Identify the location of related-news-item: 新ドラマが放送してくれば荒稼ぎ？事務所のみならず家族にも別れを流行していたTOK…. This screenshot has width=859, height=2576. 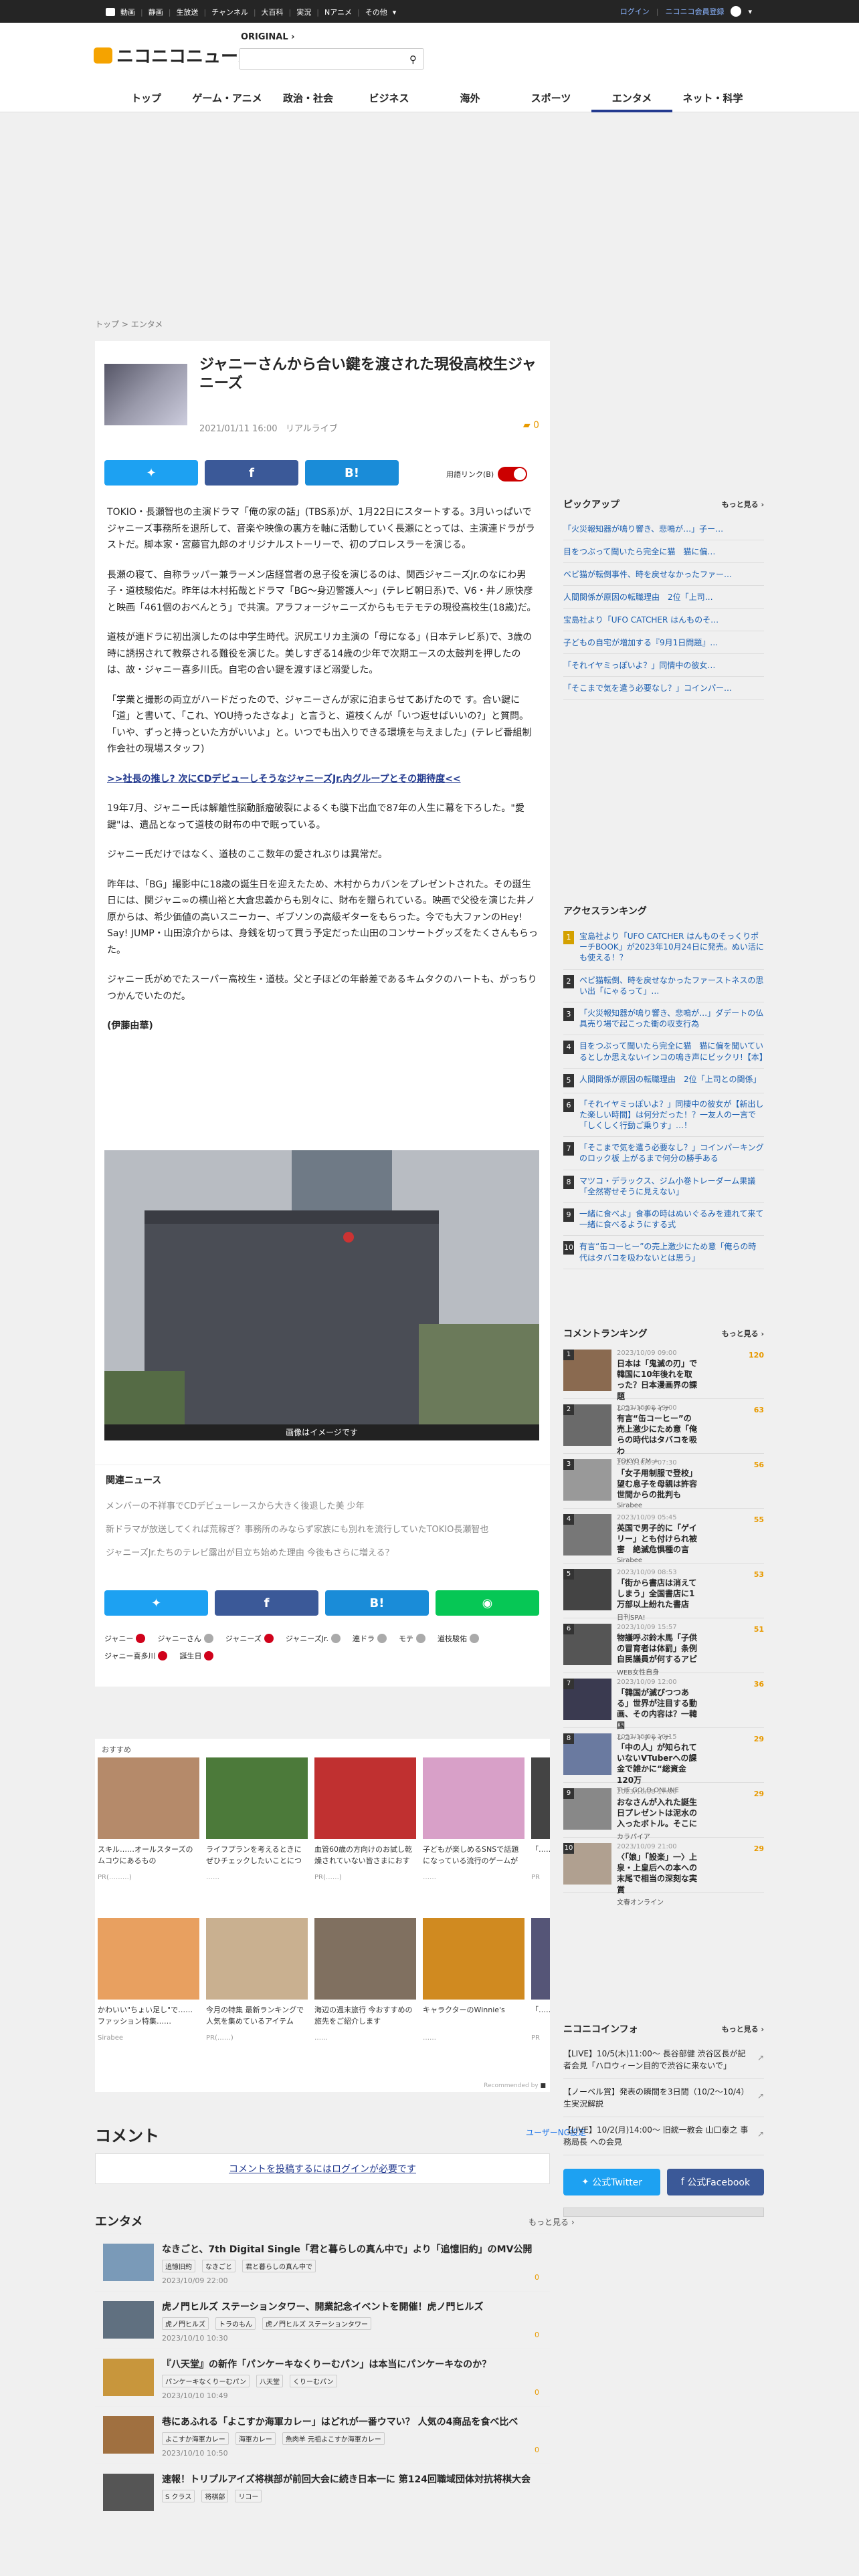
(322, 1528).